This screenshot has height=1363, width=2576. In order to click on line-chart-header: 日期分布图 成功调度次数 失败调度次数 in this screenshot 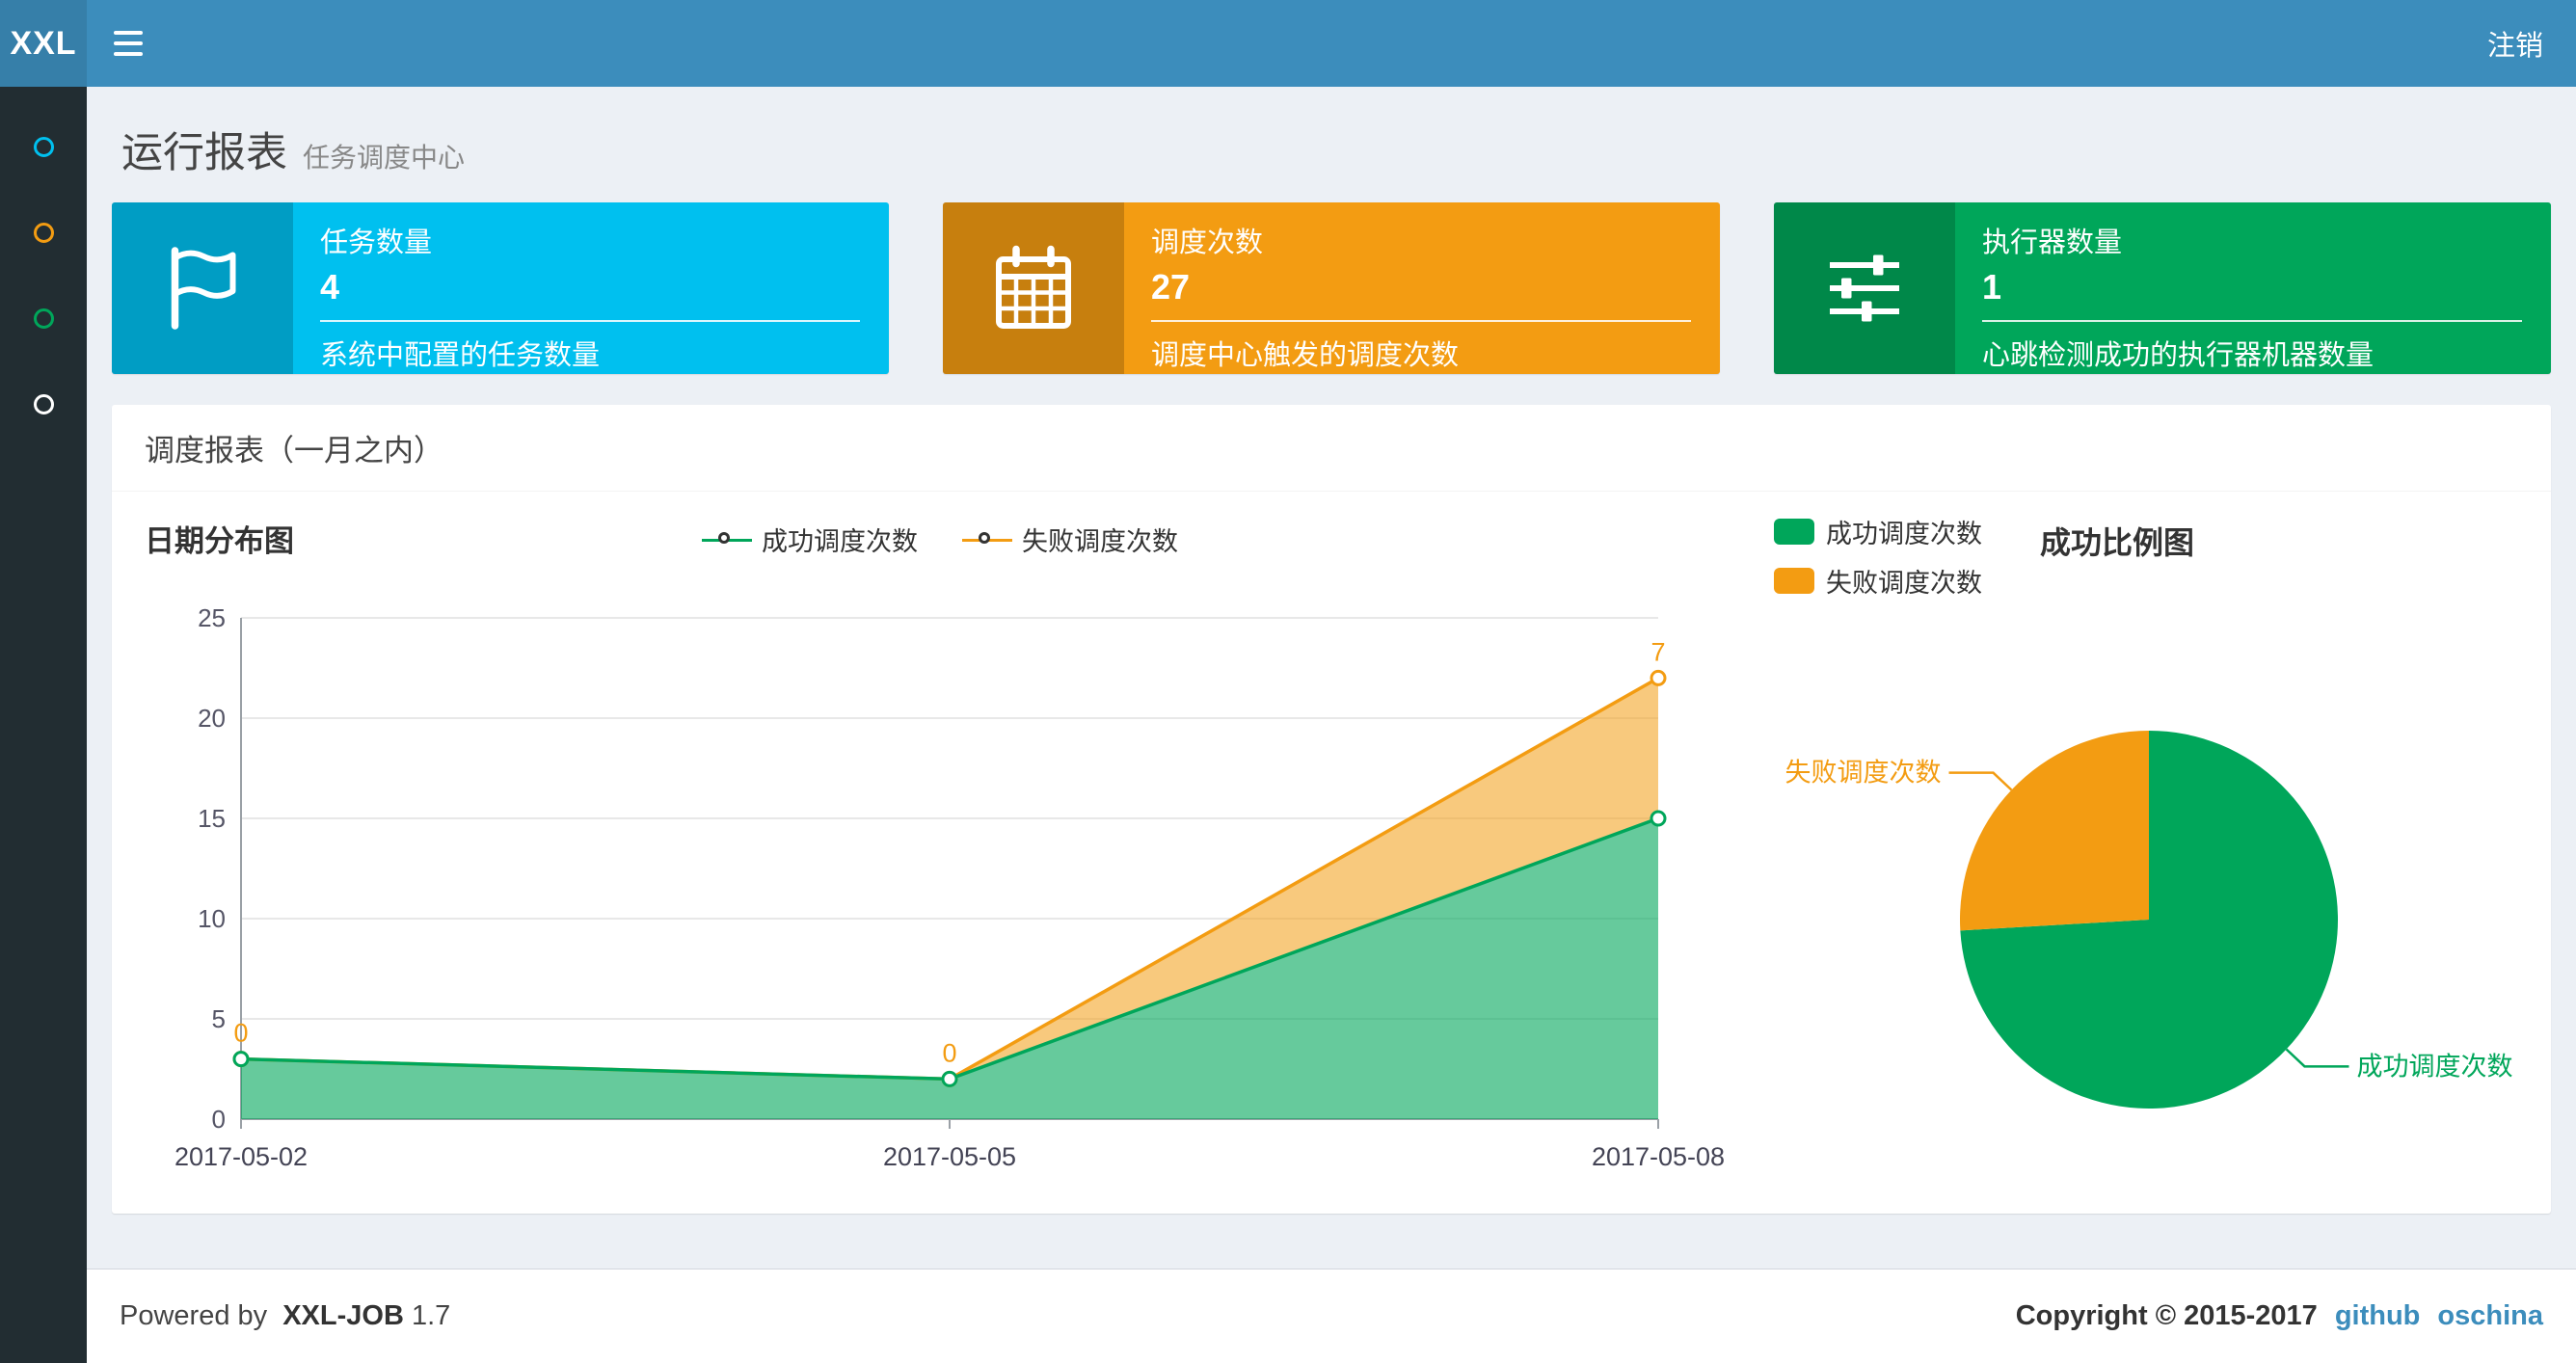, I will do `click(940, 538)`.